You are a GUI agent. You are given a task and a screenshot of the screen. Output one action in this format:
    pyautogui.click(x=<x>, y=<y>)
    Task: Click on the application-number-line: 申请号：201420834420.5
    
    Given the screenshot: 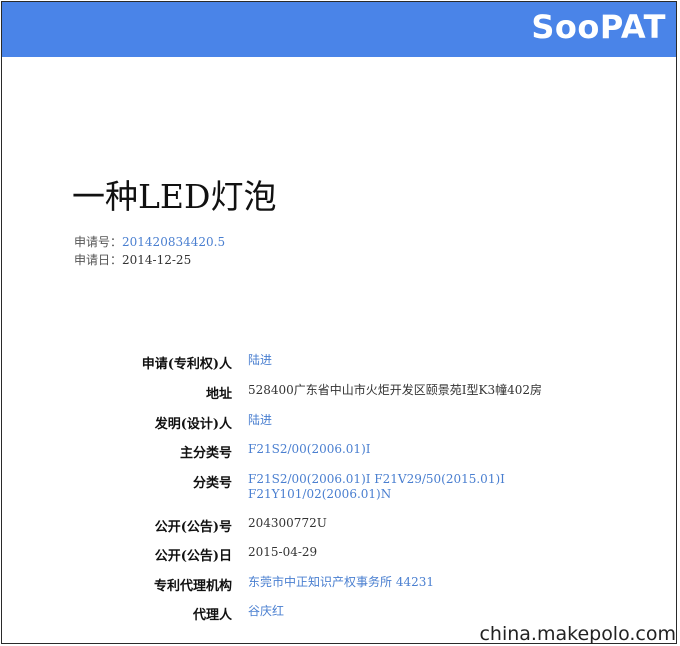 What is the action you would take?
    pyautogui.click(x=149, y=241)
    